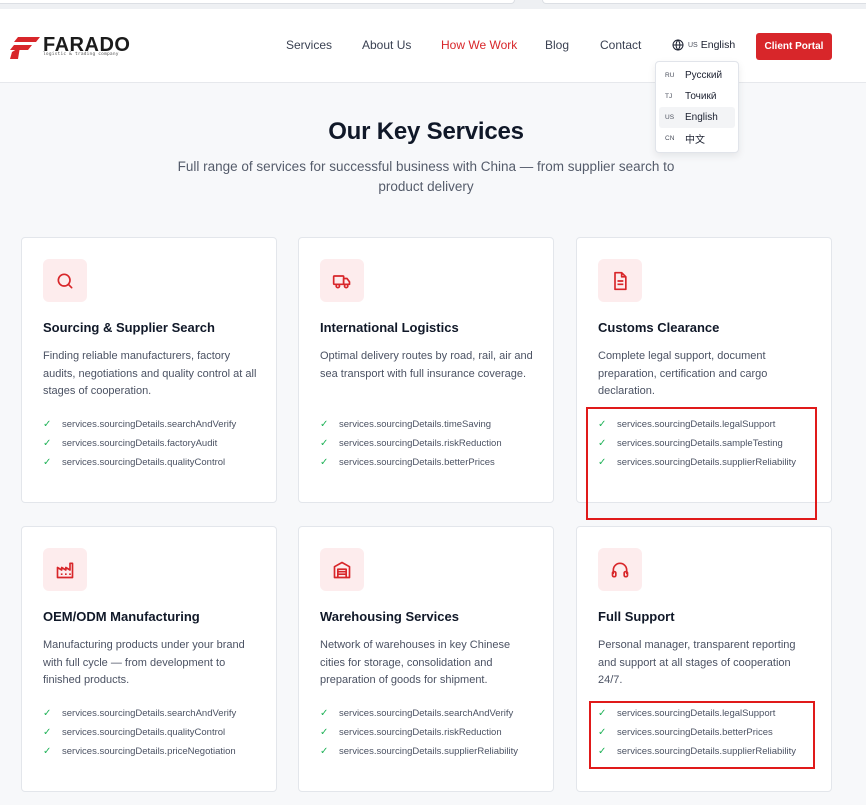 This screenshot has width=866, height=805. I want to click on nav-about-us: About Us, so click(386, 45).